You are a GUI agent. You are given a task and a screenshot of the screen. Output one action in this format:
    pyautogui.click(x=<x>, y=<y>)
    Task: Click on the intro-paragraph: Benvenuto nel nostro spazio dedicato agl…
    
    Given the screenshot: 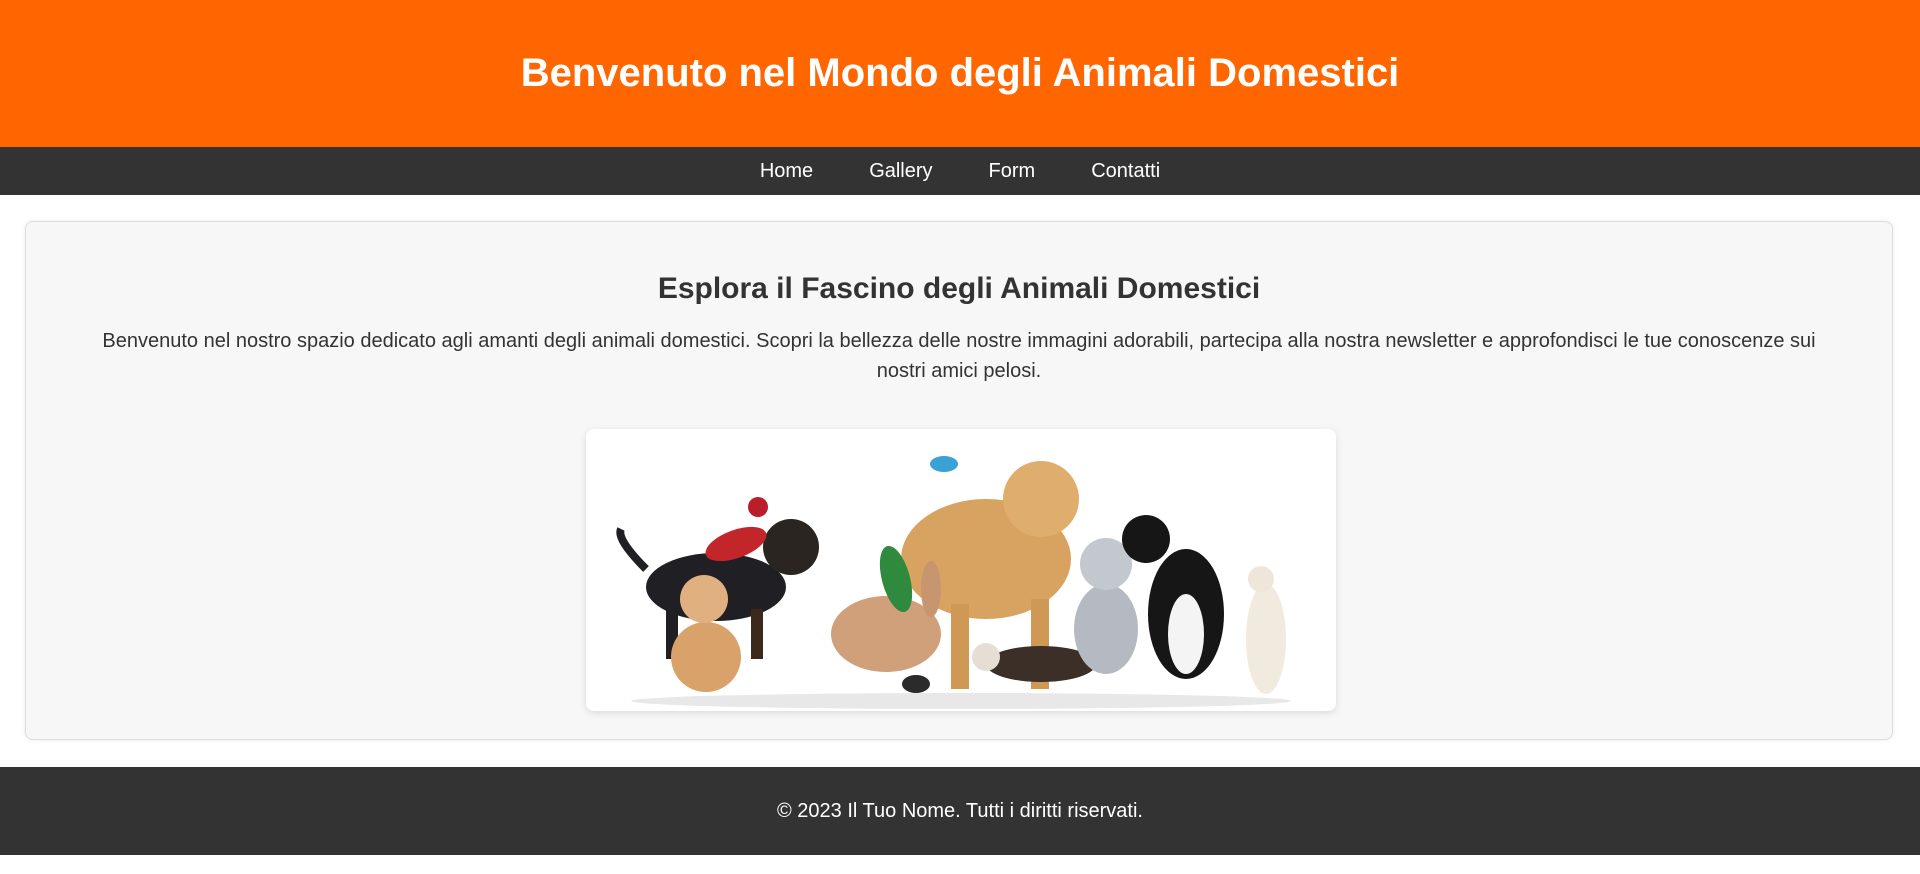 What is the action you would take?
    pyautogui.click(x=959, y=356)
    